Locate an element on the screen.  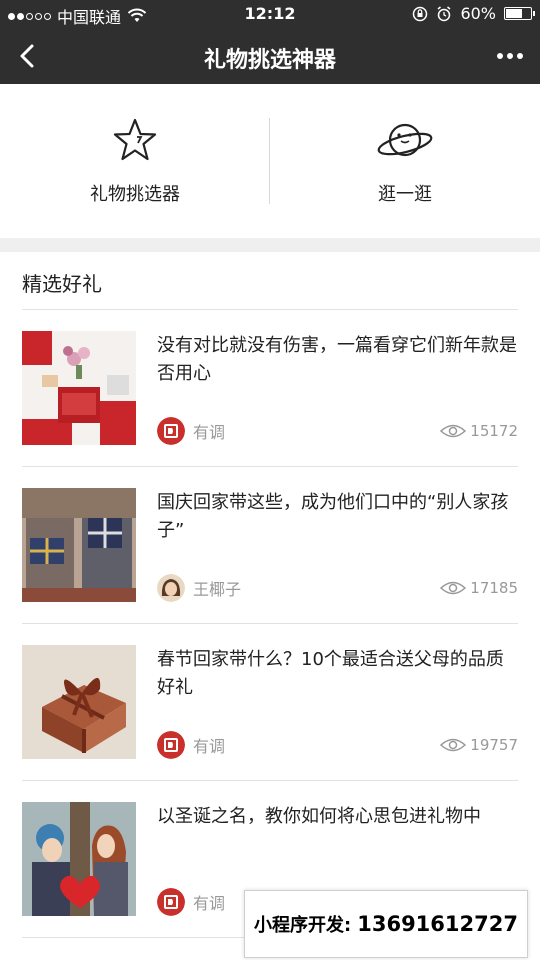
option-divider is located at coordinates (269, 161).